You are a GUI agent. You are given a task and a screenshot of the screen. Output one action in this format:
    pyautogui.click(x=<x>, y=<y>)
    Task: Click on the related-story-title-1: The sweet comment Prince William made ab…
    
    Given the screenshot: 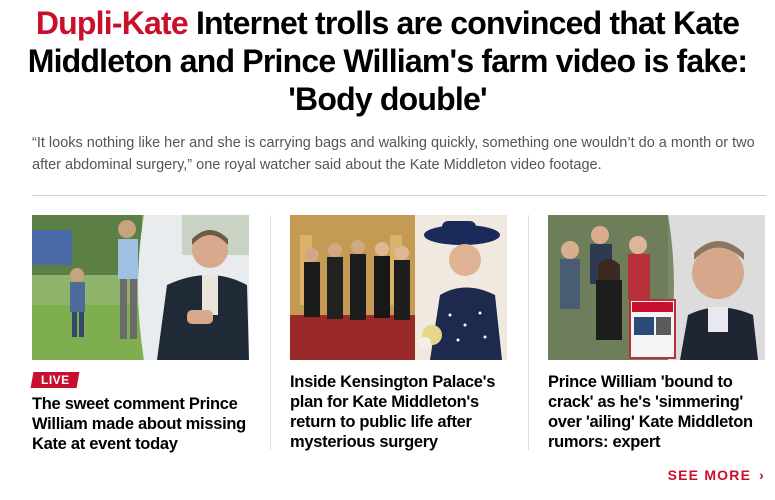 What is the action you would take?
    pyautogui.click(x=141, y=424)
    